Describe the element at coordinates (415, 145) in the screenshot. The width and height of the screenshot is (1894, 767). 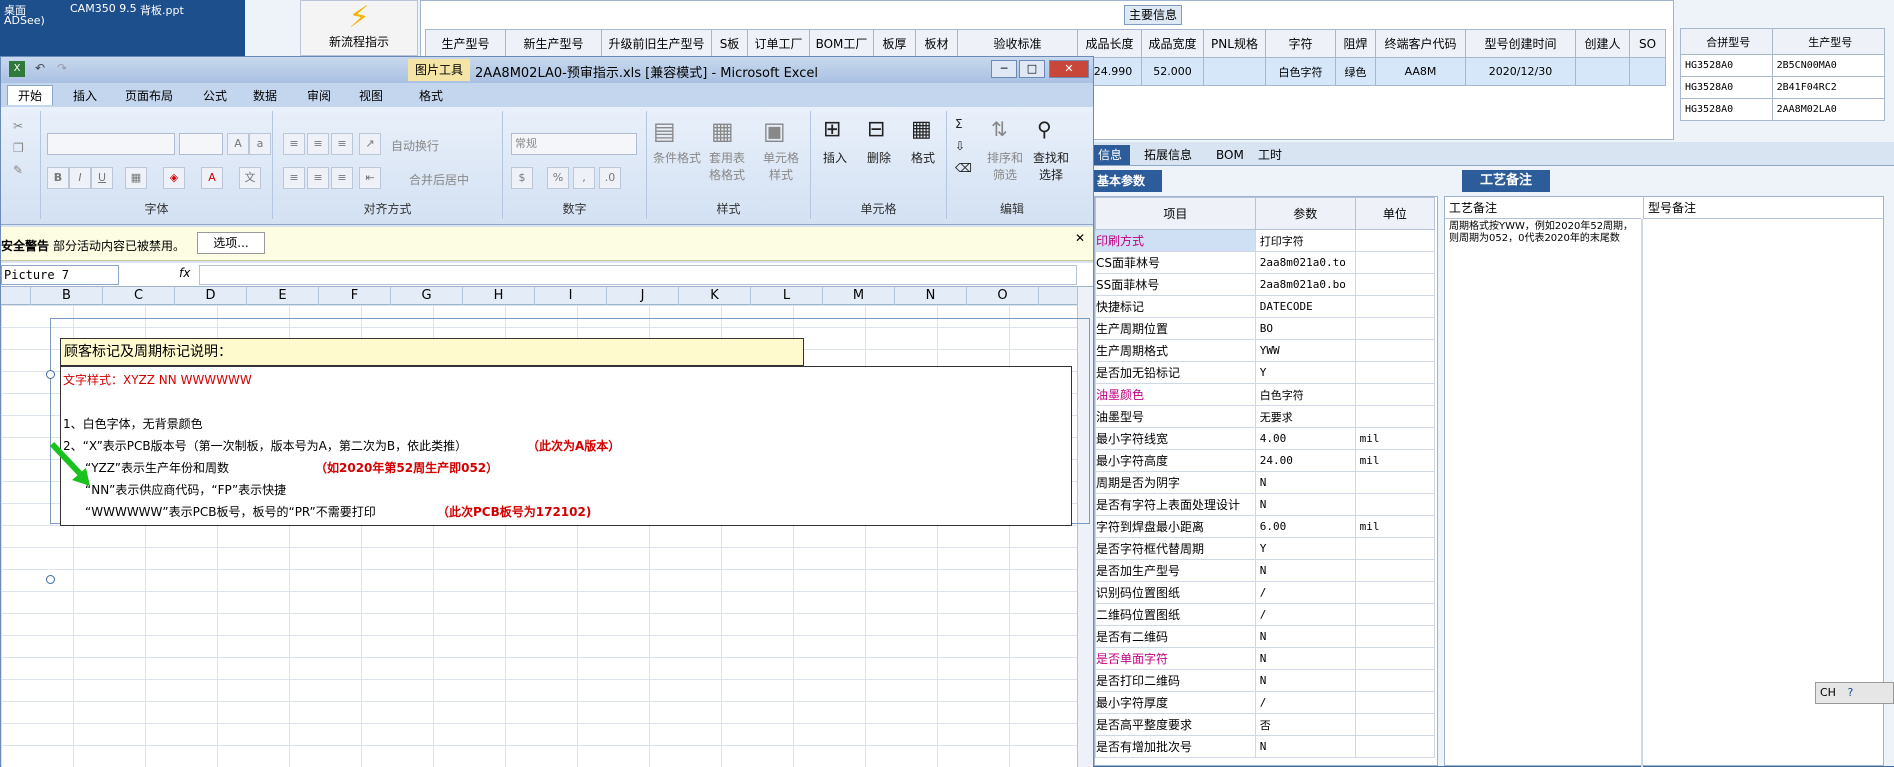
I see `wrap-text-button: 自动换行` at that location.